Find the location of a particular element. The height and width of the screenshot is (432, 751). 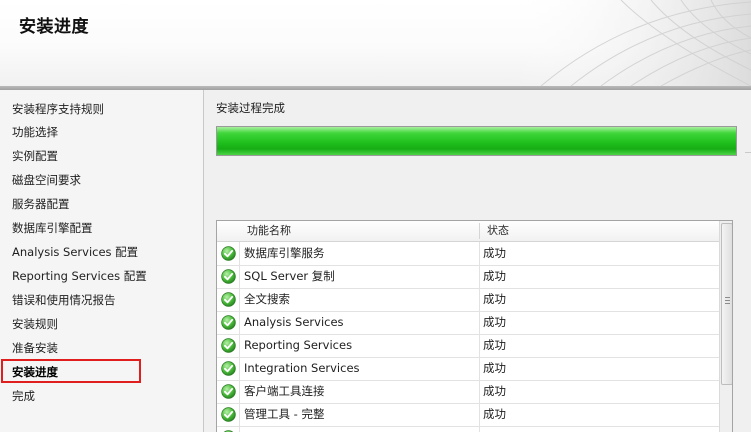

table-row: 客户端工具连接 成功 is located at coordinates (468, 392).